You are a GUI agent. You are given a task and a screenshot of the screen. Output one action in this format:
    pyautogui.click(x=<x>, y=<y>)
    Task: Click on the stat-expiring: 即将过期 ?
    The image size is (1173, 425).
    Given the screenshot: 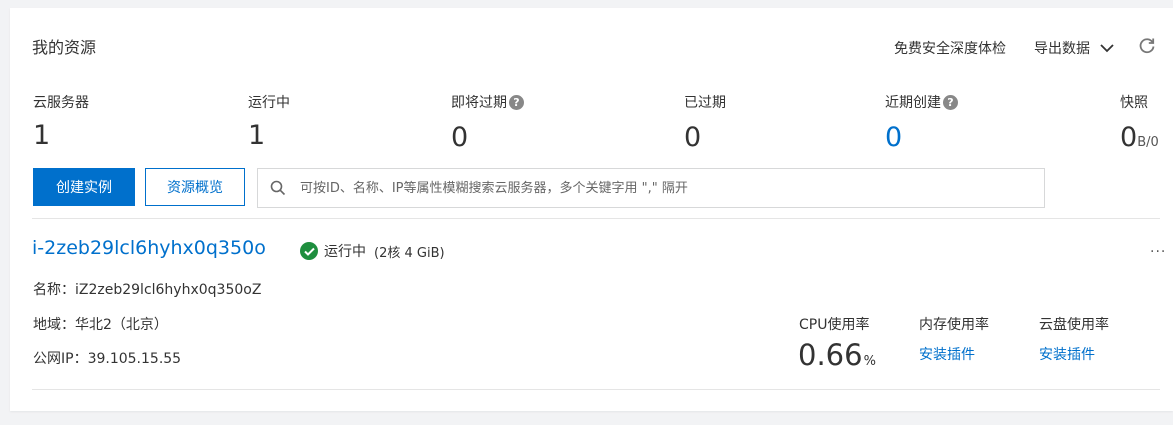 What is the action you would take?
    pyautogui.click(x=487, y=102)
    